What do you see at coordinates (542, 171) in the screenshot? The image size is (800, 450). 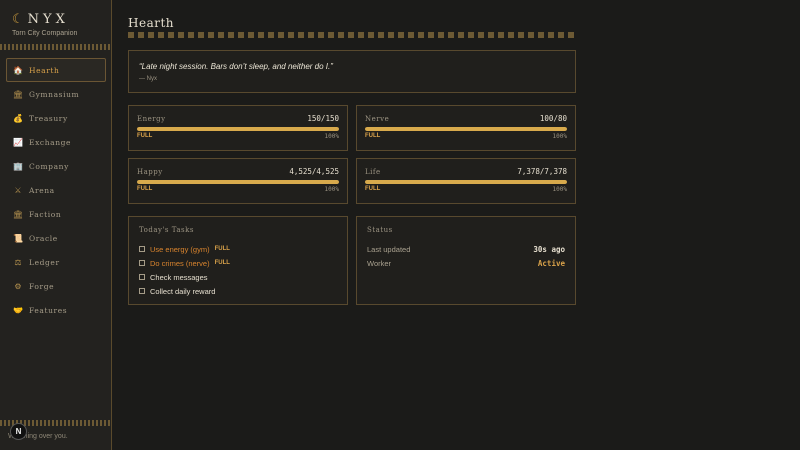 I see `stat-value: 7,378/7,378` at bounding box center [542, 171].